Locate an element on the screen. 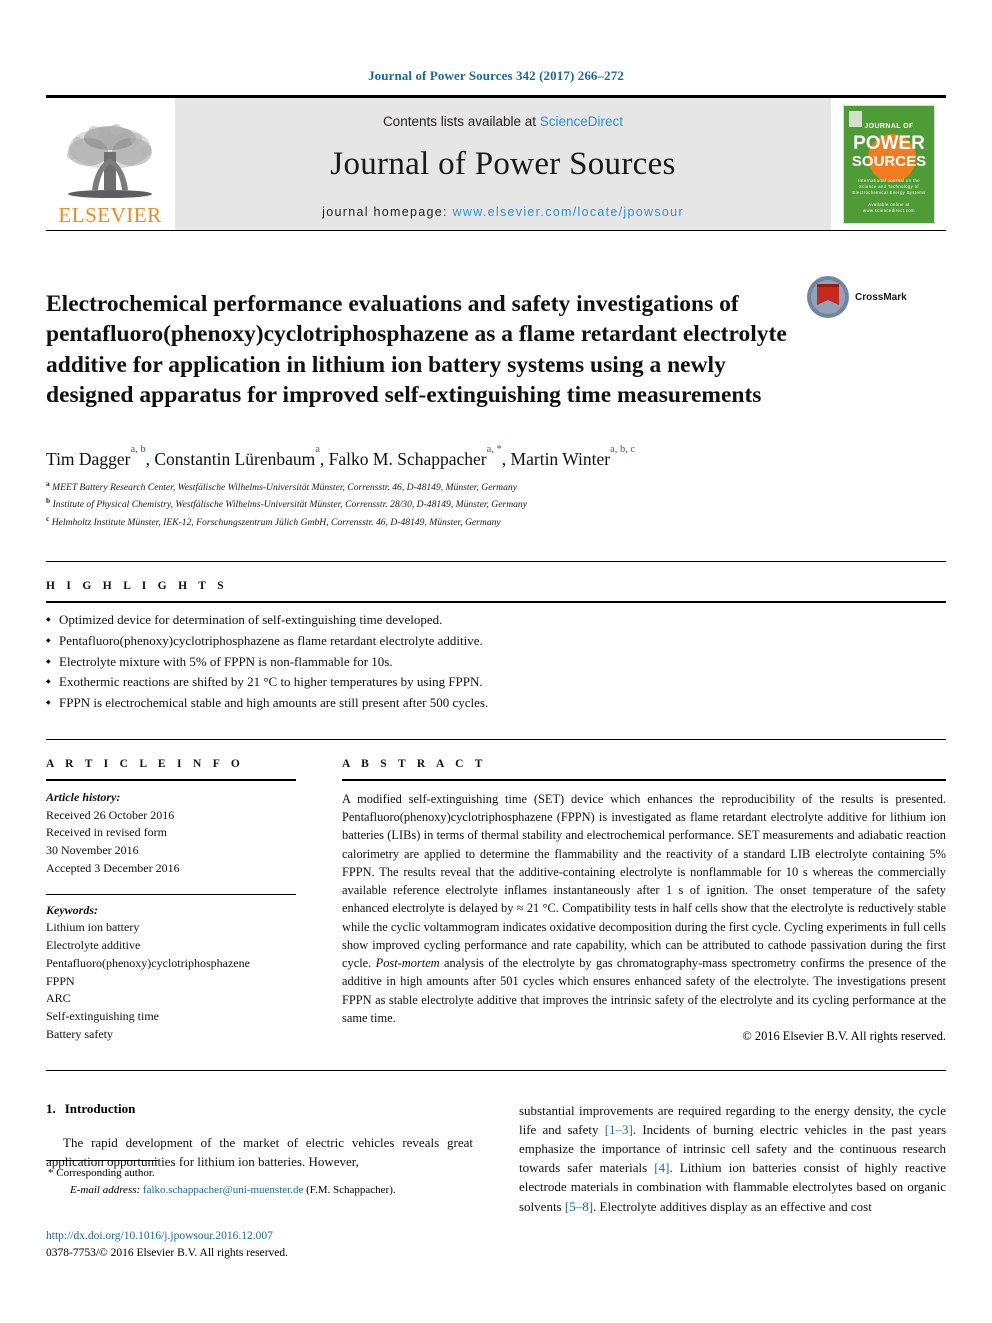 This screenshot has width=992, height=1323. author-entry: Martin Wintera, b, c is located at coordinates (573, 456).